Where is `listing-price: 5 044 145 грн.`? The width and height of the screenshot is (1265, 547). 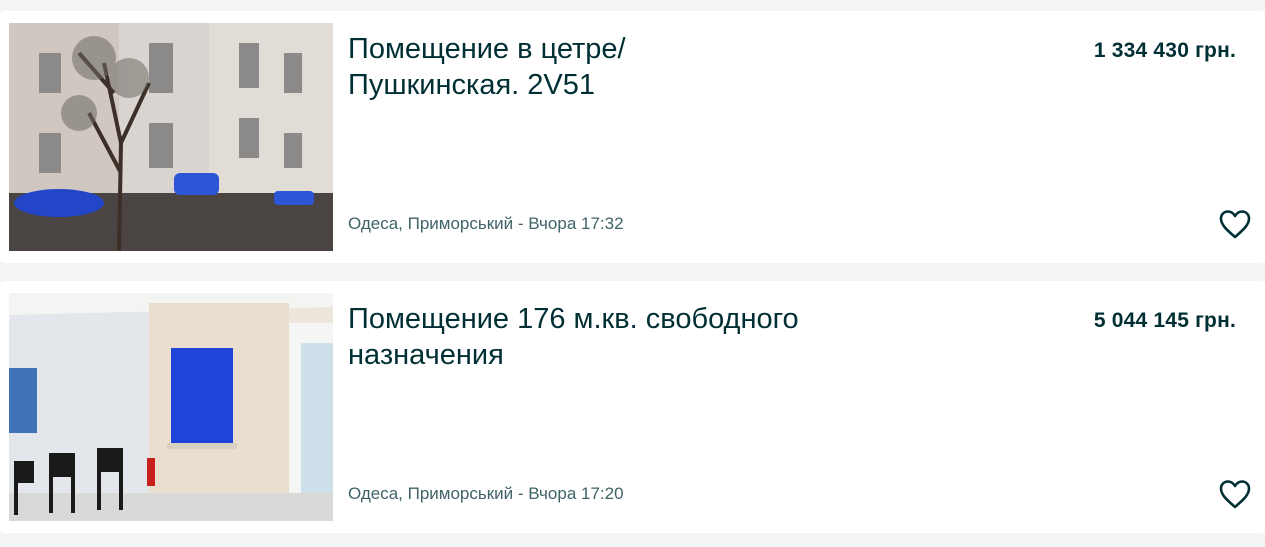
listing-price: 5 044 145 грн. is located at coordinates (1164, 320).